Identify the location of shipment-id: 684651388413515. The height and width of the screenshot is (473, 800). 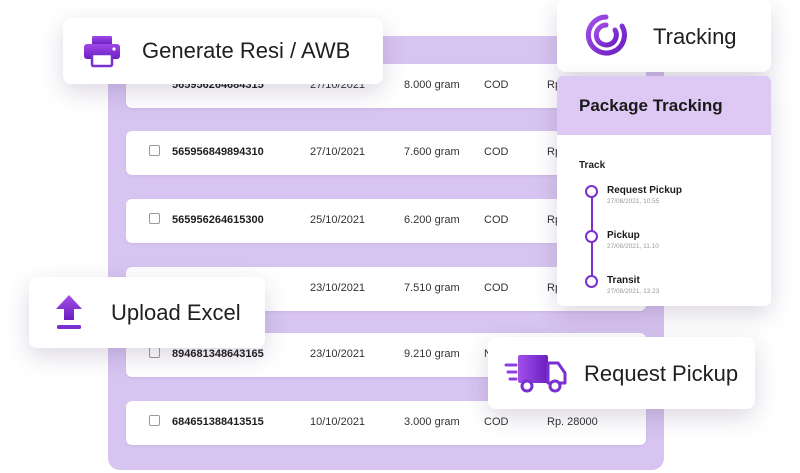
(218, 422).